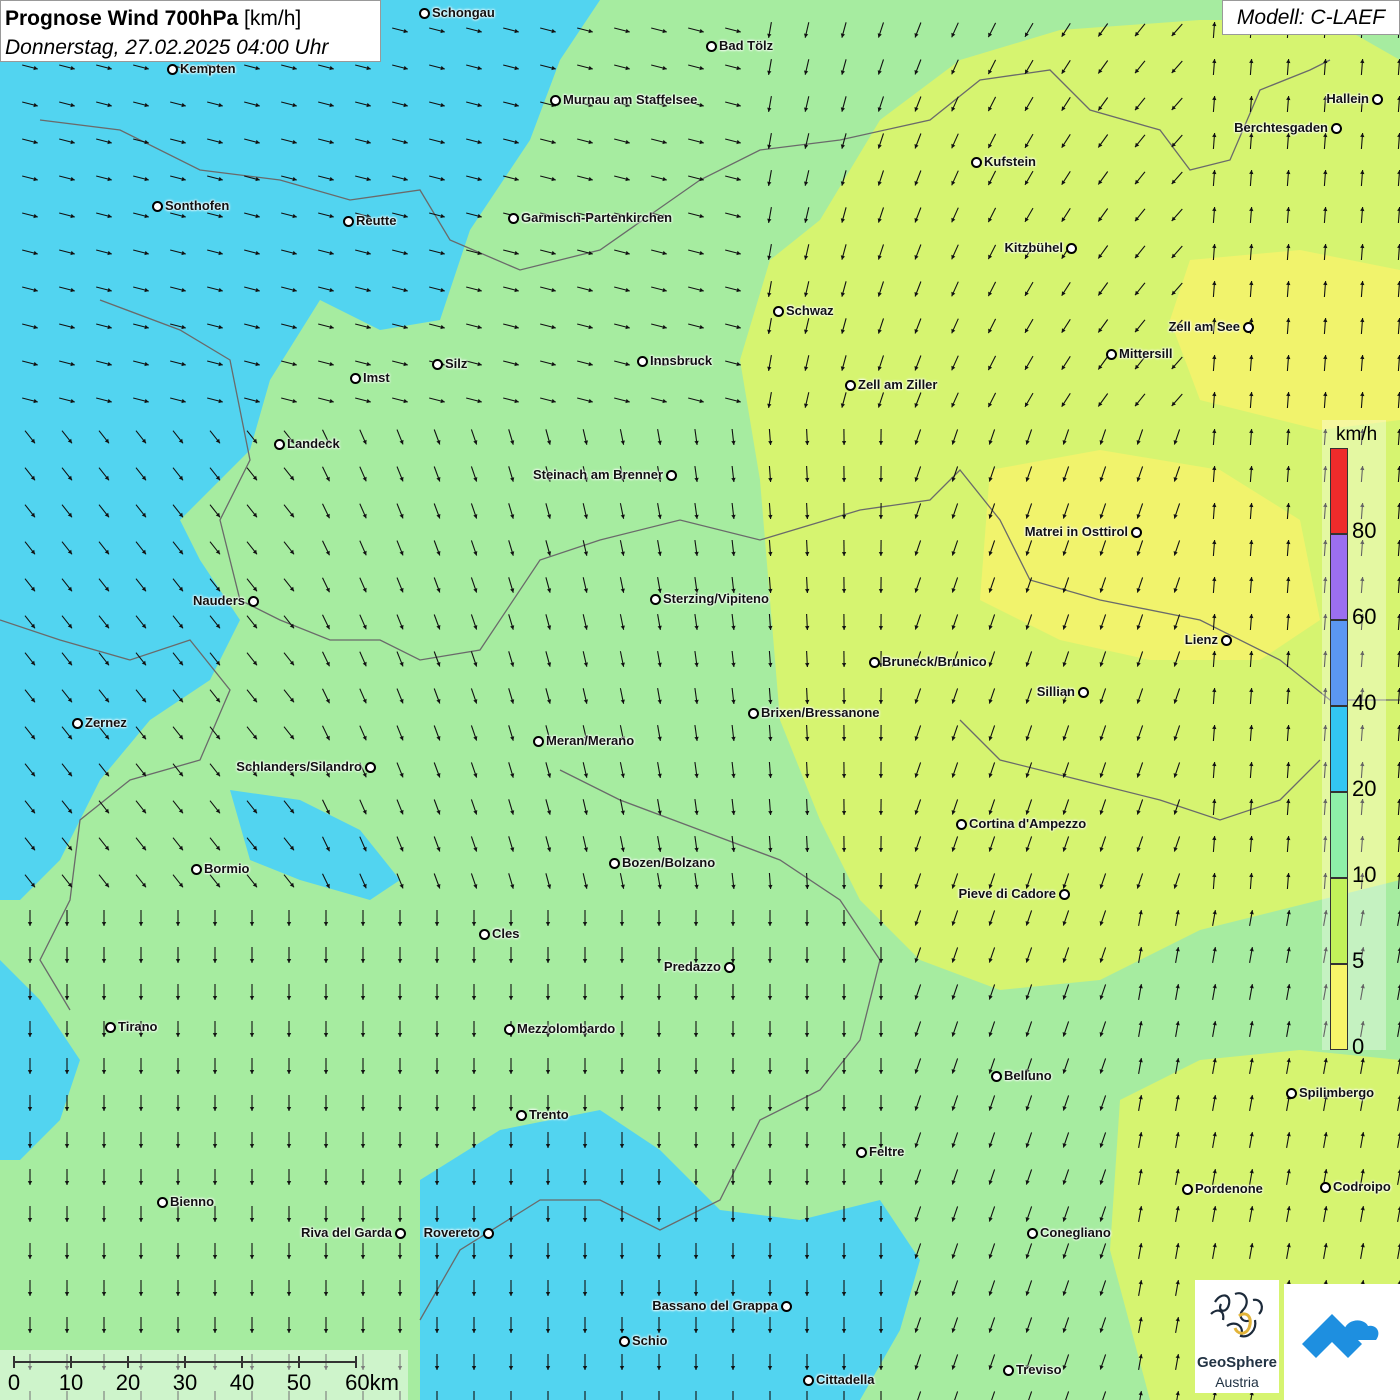  I want to click on mountain-logo-icon, so click(1340, 1336).